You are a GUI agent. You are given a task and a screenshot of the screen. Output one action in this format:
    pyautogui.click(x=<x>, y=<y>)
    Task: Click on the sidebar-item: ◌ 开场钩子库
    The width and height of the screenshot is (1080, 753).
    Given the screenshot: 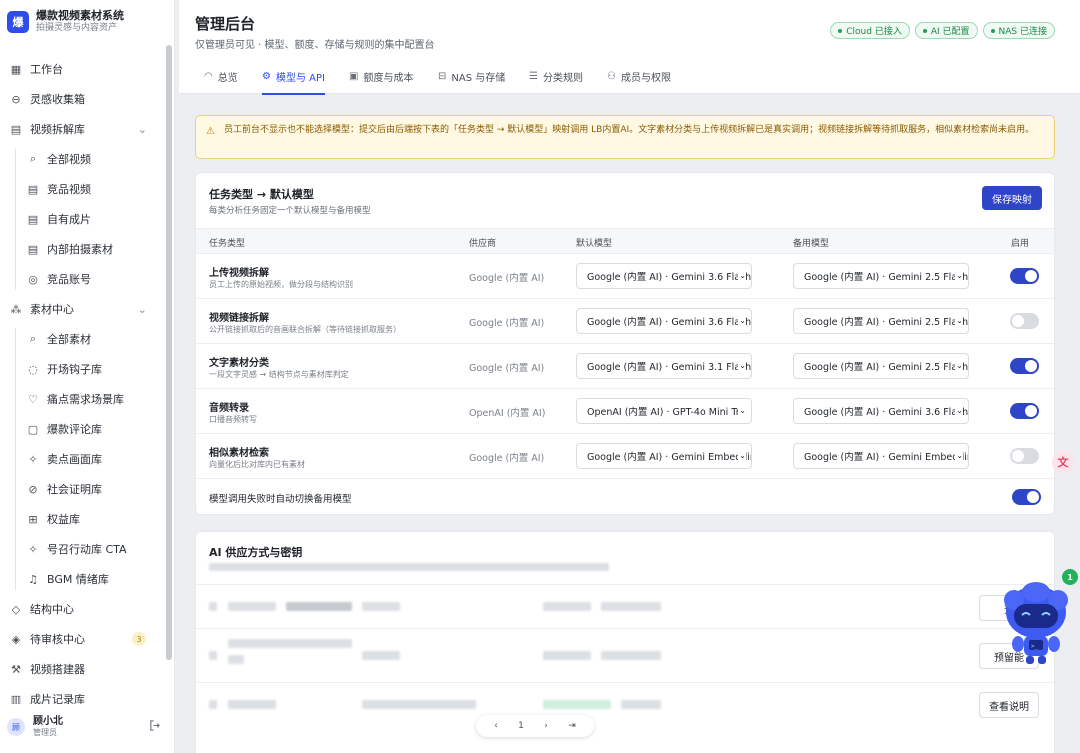 What is the action you would take?
    pyautogui.click(x=81, y=369)
    